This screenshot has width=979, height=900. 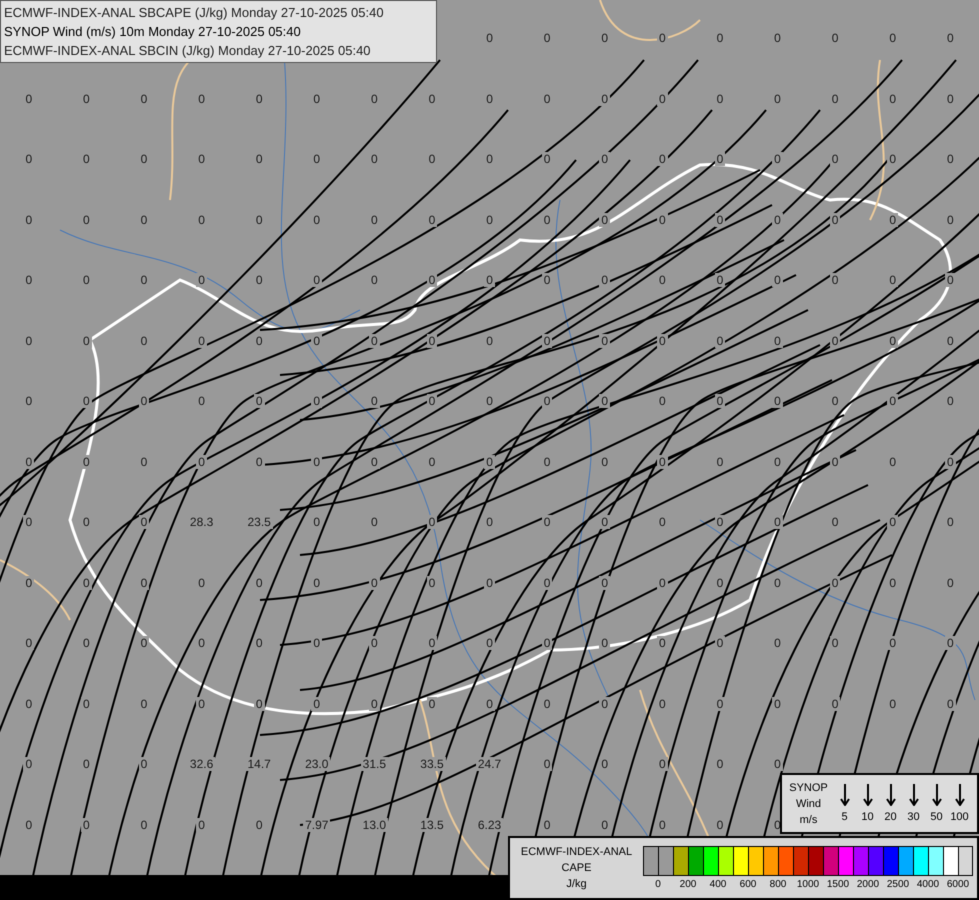 What do you see at coordinates (913, 817) in the screenshot?
I see `speed-label: 30` at bounding box center [913, 817].